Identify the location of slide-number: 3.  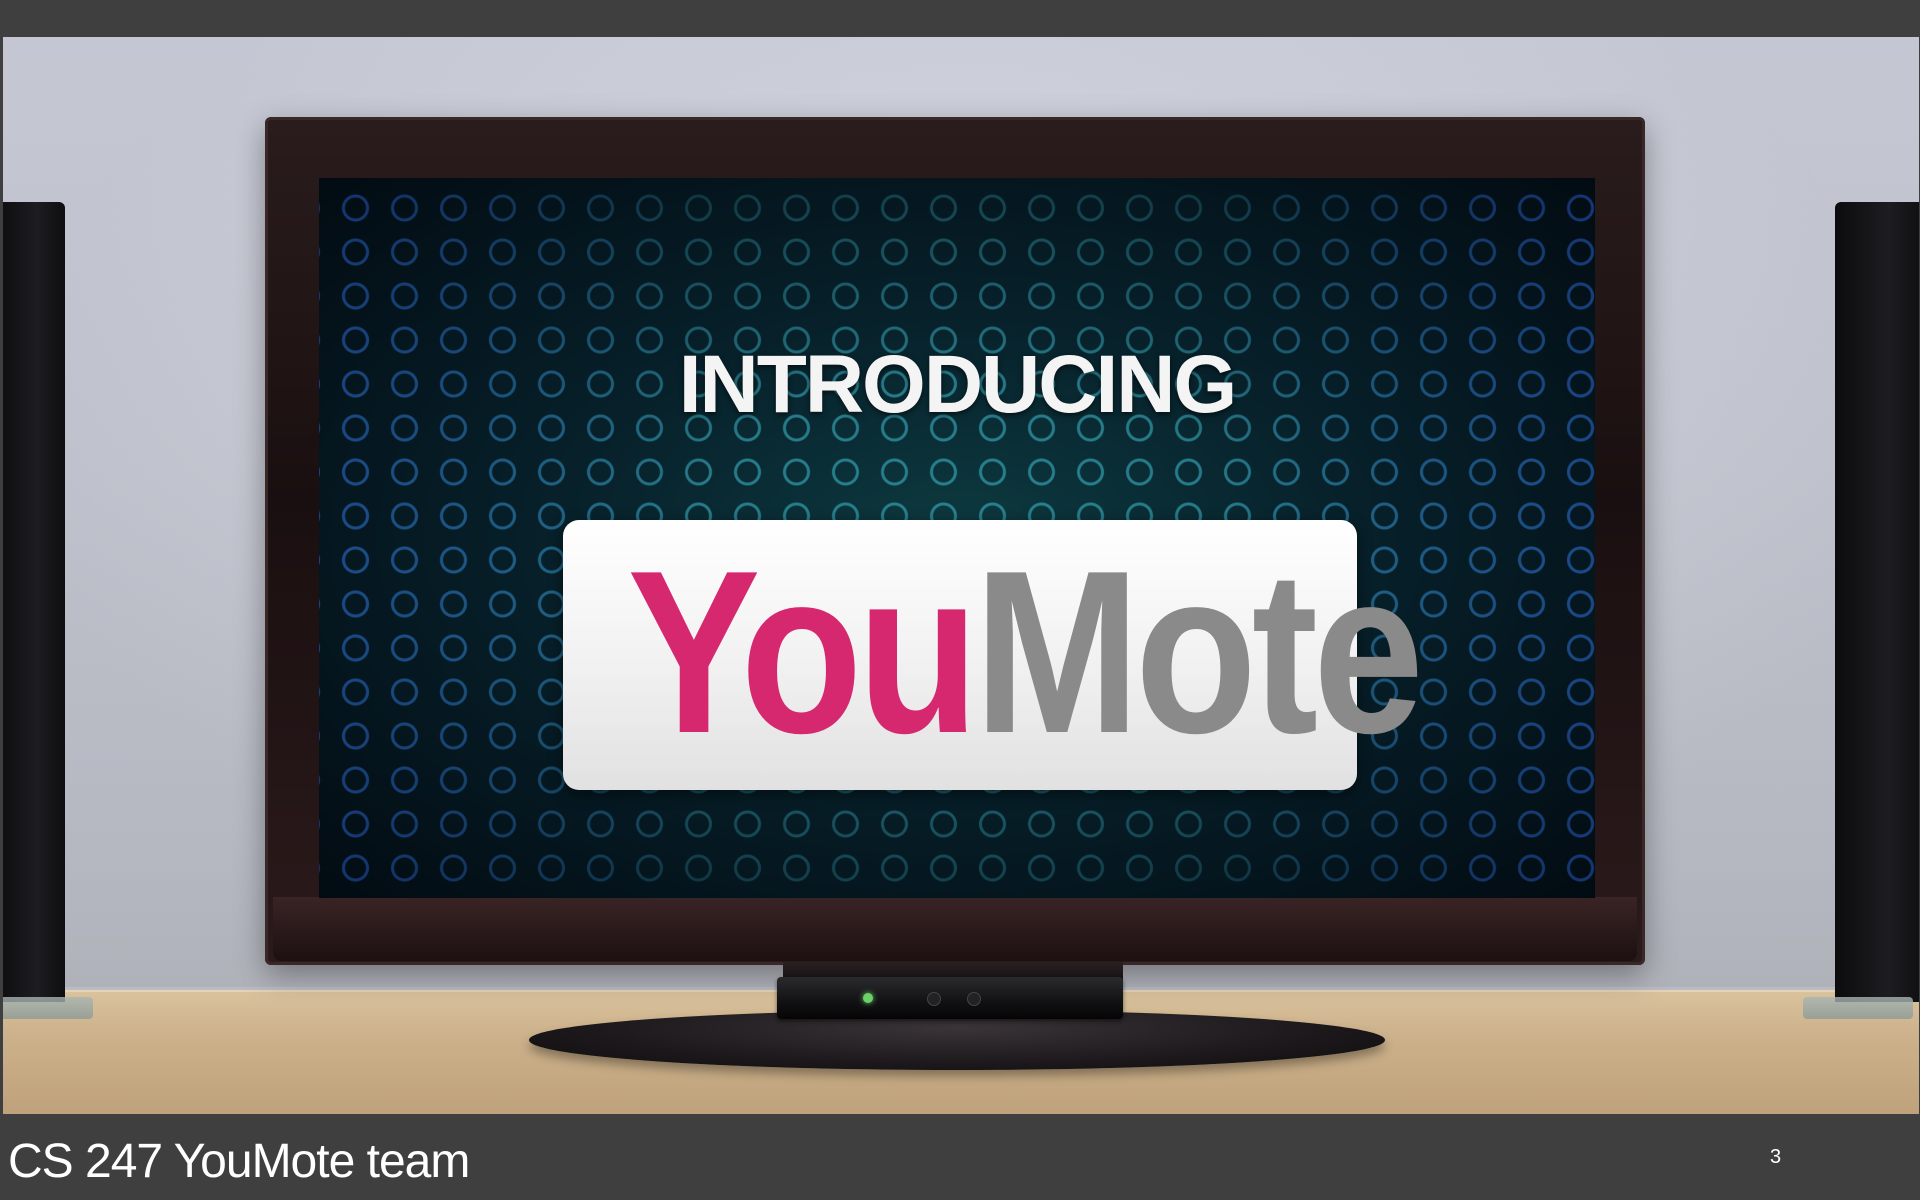
(1776, 1157).